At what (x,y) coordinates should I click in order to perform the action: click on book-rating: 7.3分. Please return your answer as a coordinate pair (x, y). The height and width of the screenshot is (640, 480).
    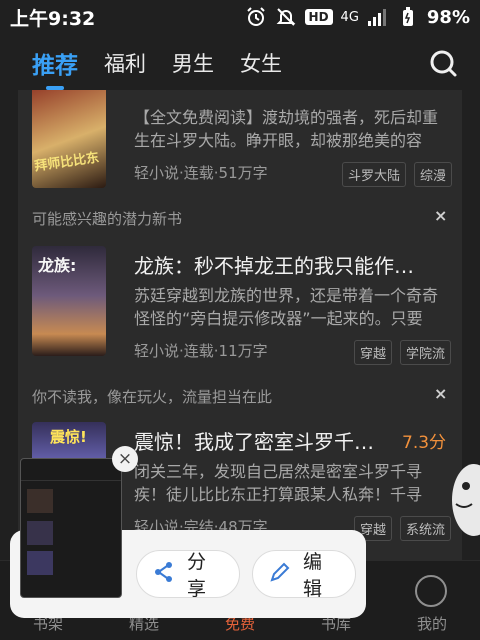
    Looking at the image, I should click on (424, 443).